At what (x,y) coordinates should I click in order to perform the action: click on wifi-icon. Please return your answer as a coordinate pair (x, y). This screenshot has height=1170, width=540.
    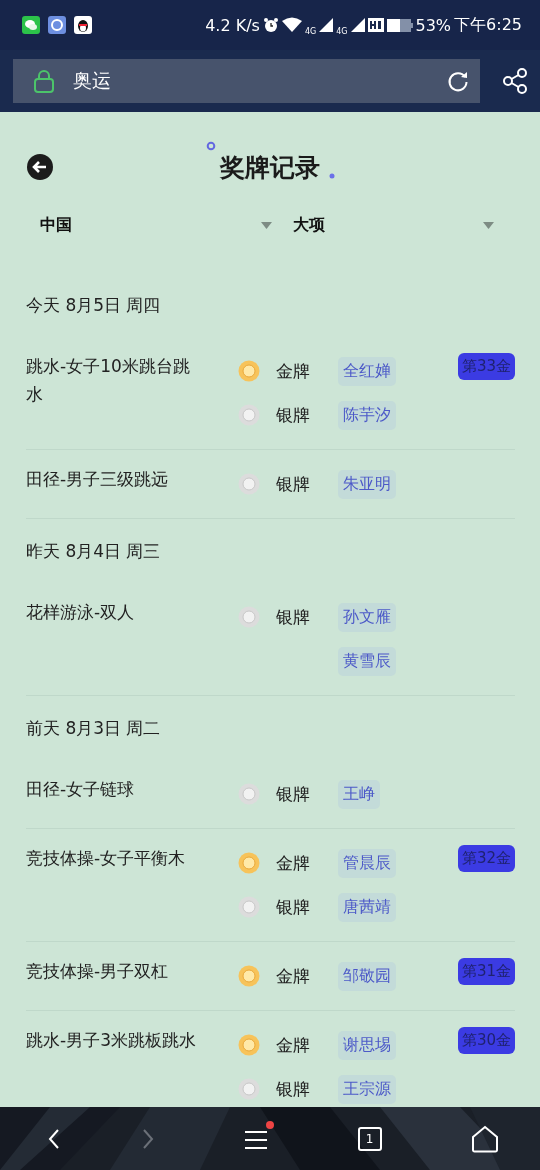
    Looking at the image, I should click on (291, 25).